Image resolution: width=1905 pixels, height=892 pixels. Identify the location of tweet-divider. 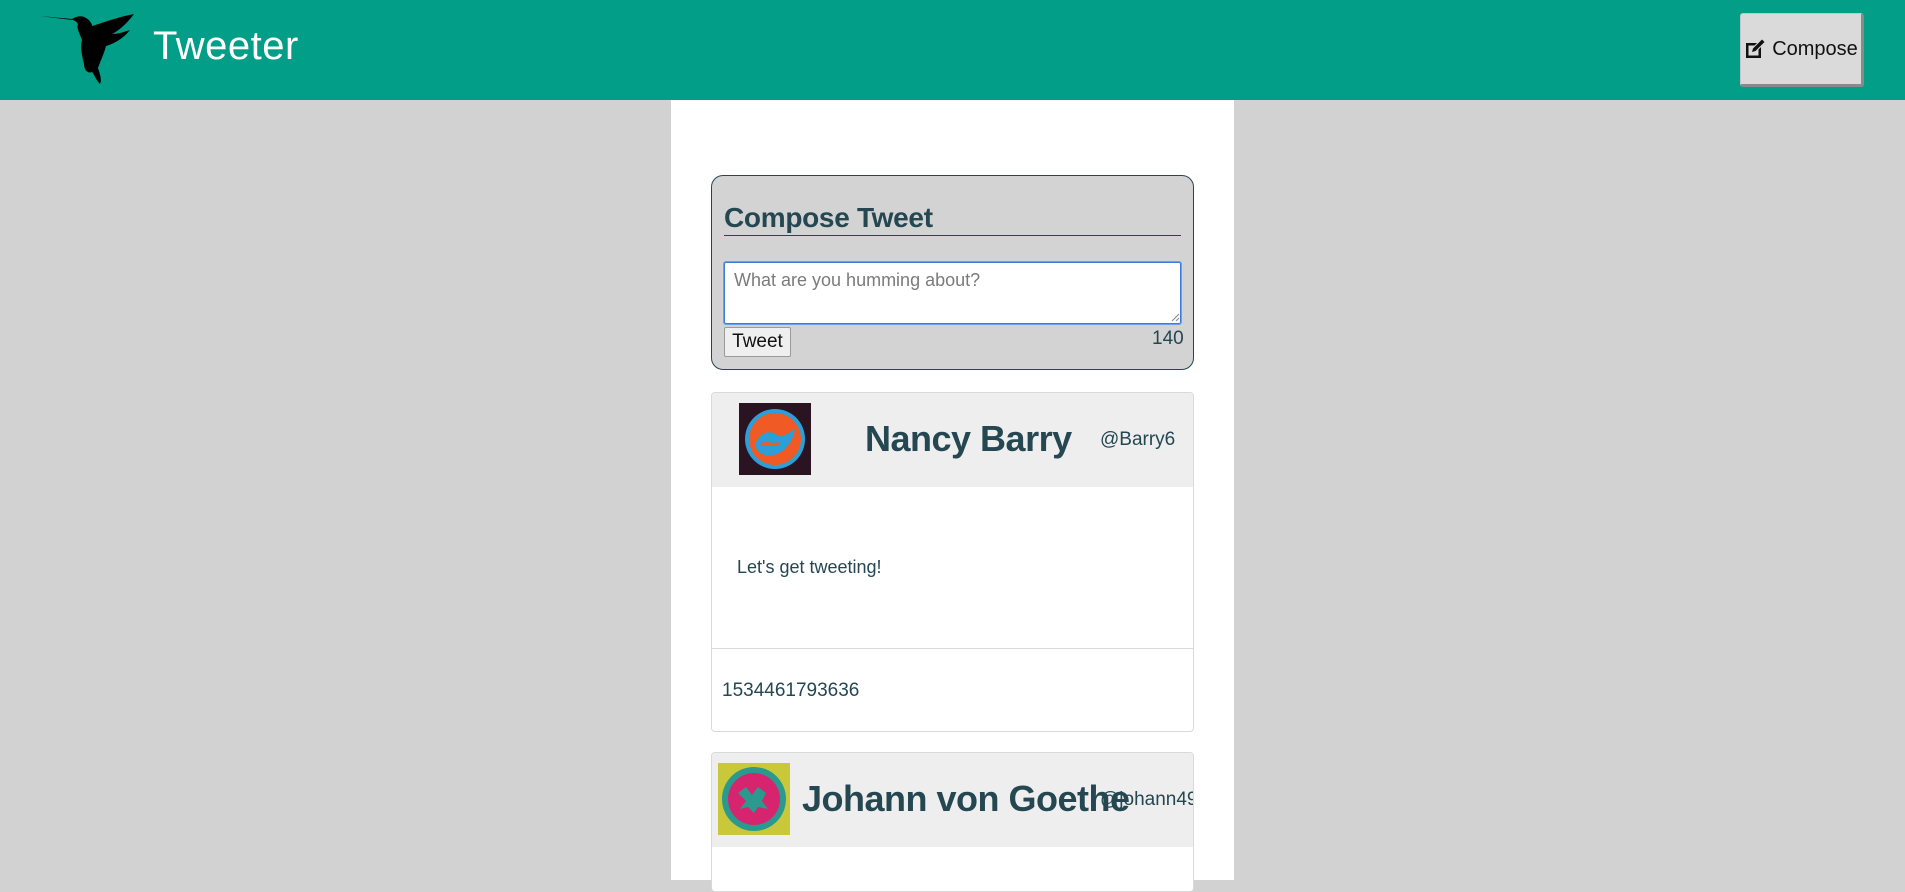
(952, 648).